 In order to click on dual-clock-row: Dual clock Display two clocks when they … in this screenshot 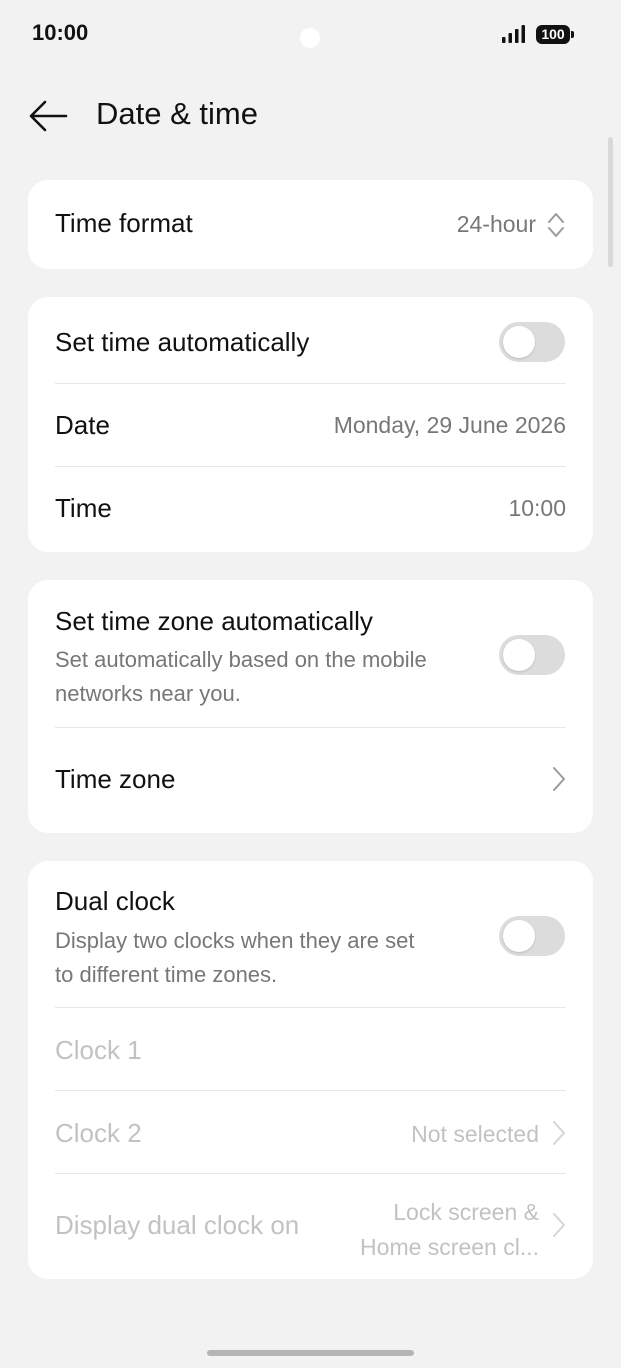, I will do `click(310, 934)`.